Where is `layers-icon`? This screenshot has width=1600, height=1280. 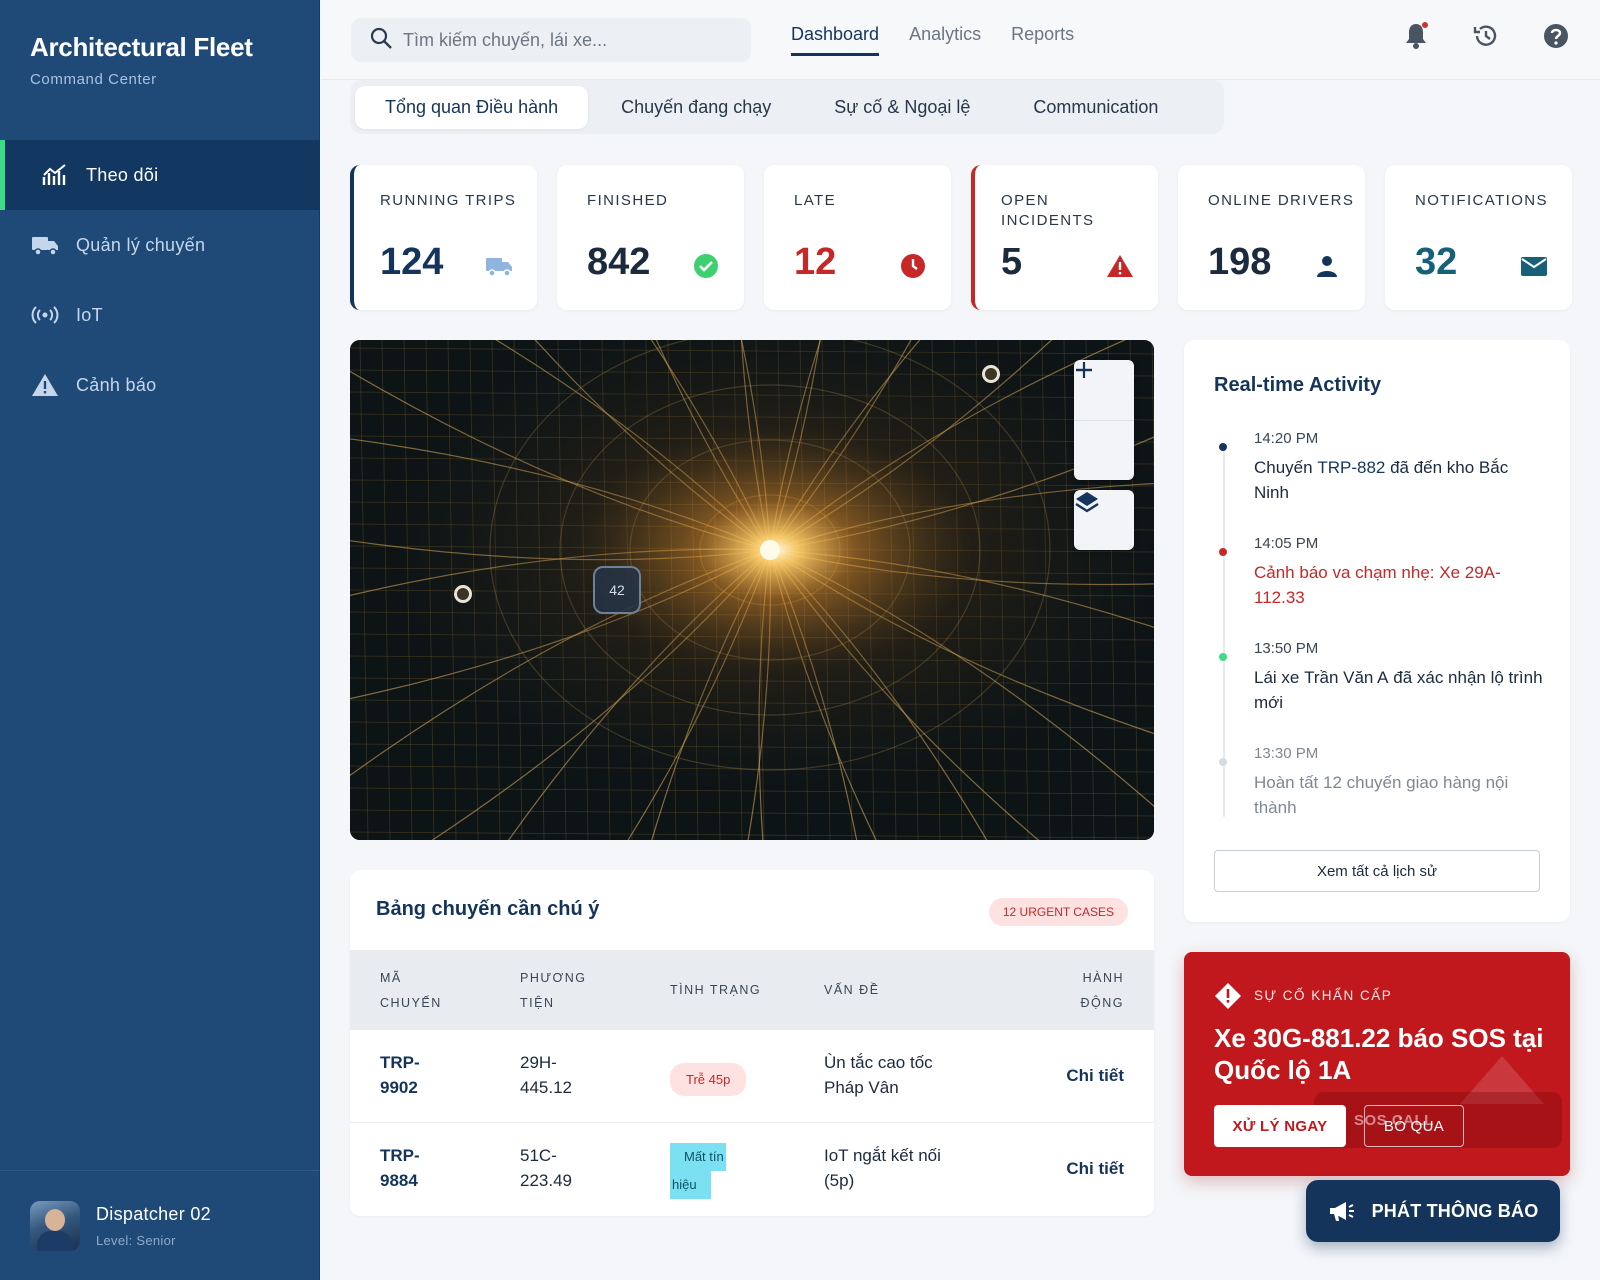
layers-icon is located at coordinates (1087, 502).